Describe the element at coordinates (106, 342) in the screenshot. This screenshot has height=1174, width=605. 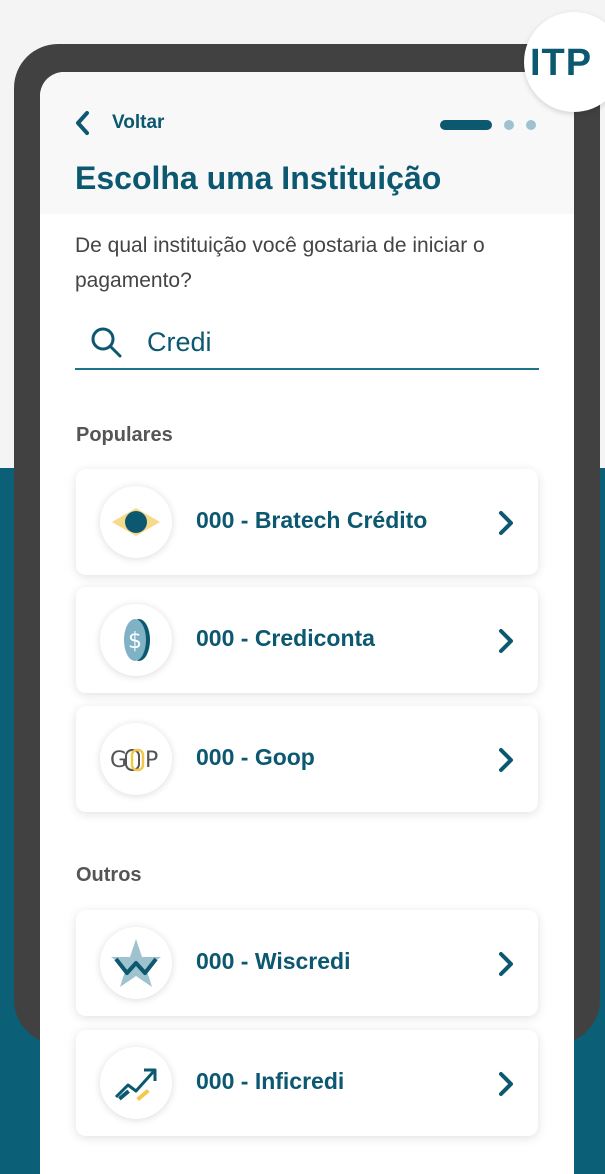
I see `search-icon` at that location.